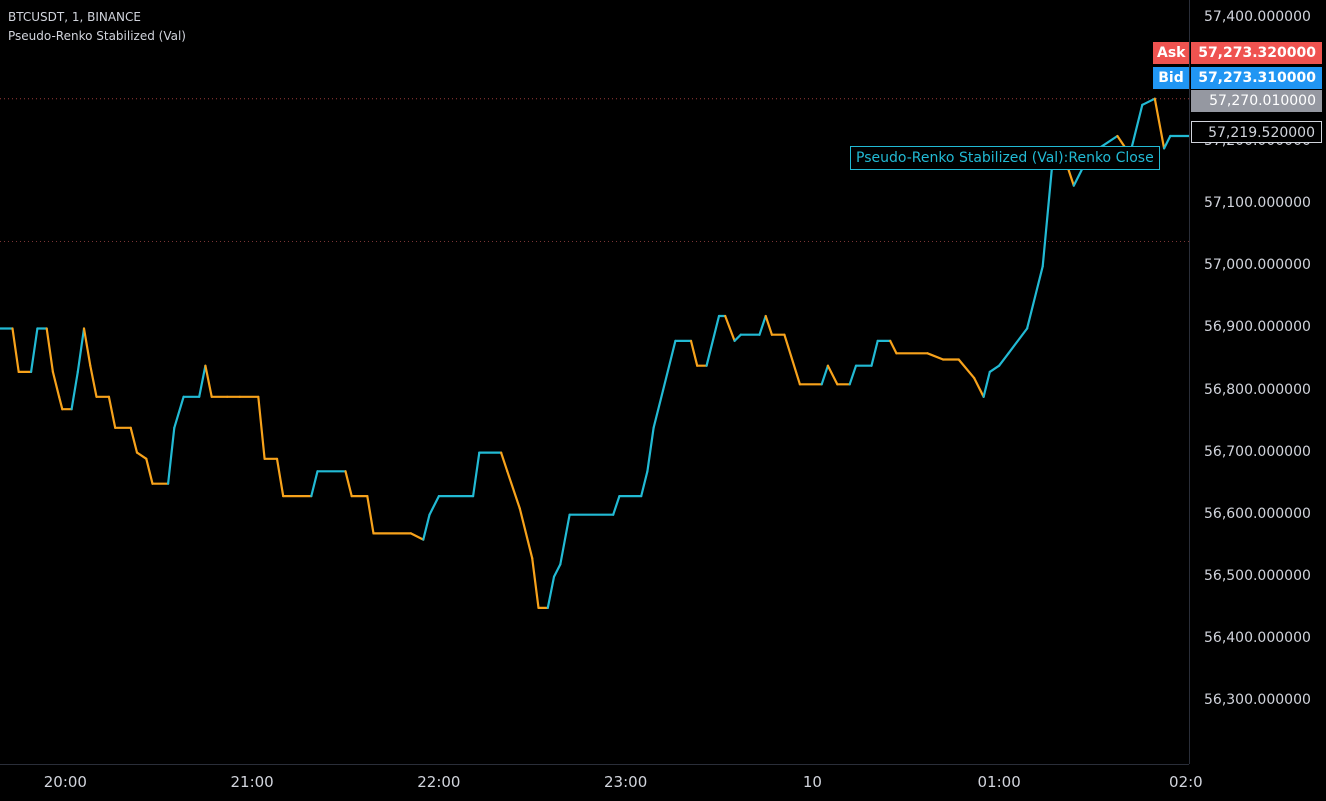  I want to click on renko-close-price-tag: 57,219.520000, so click(1256, 132).